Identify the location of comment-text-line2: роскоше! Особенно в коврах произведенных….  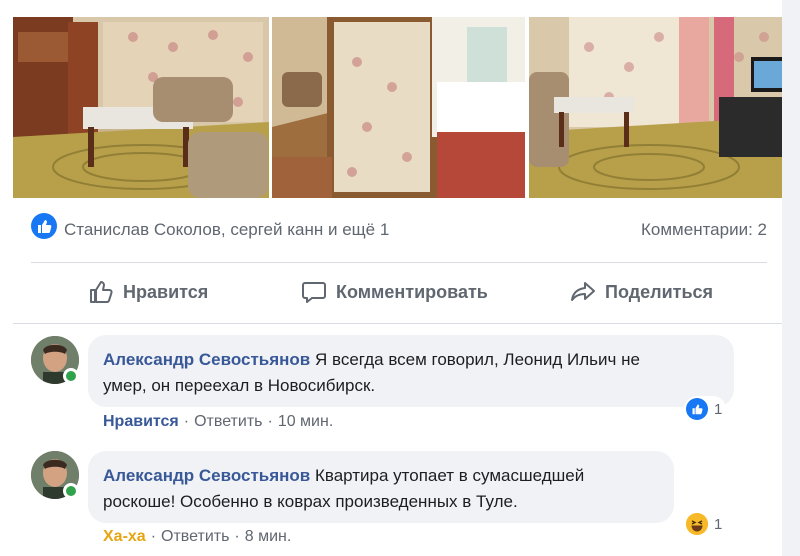
(310, 501).